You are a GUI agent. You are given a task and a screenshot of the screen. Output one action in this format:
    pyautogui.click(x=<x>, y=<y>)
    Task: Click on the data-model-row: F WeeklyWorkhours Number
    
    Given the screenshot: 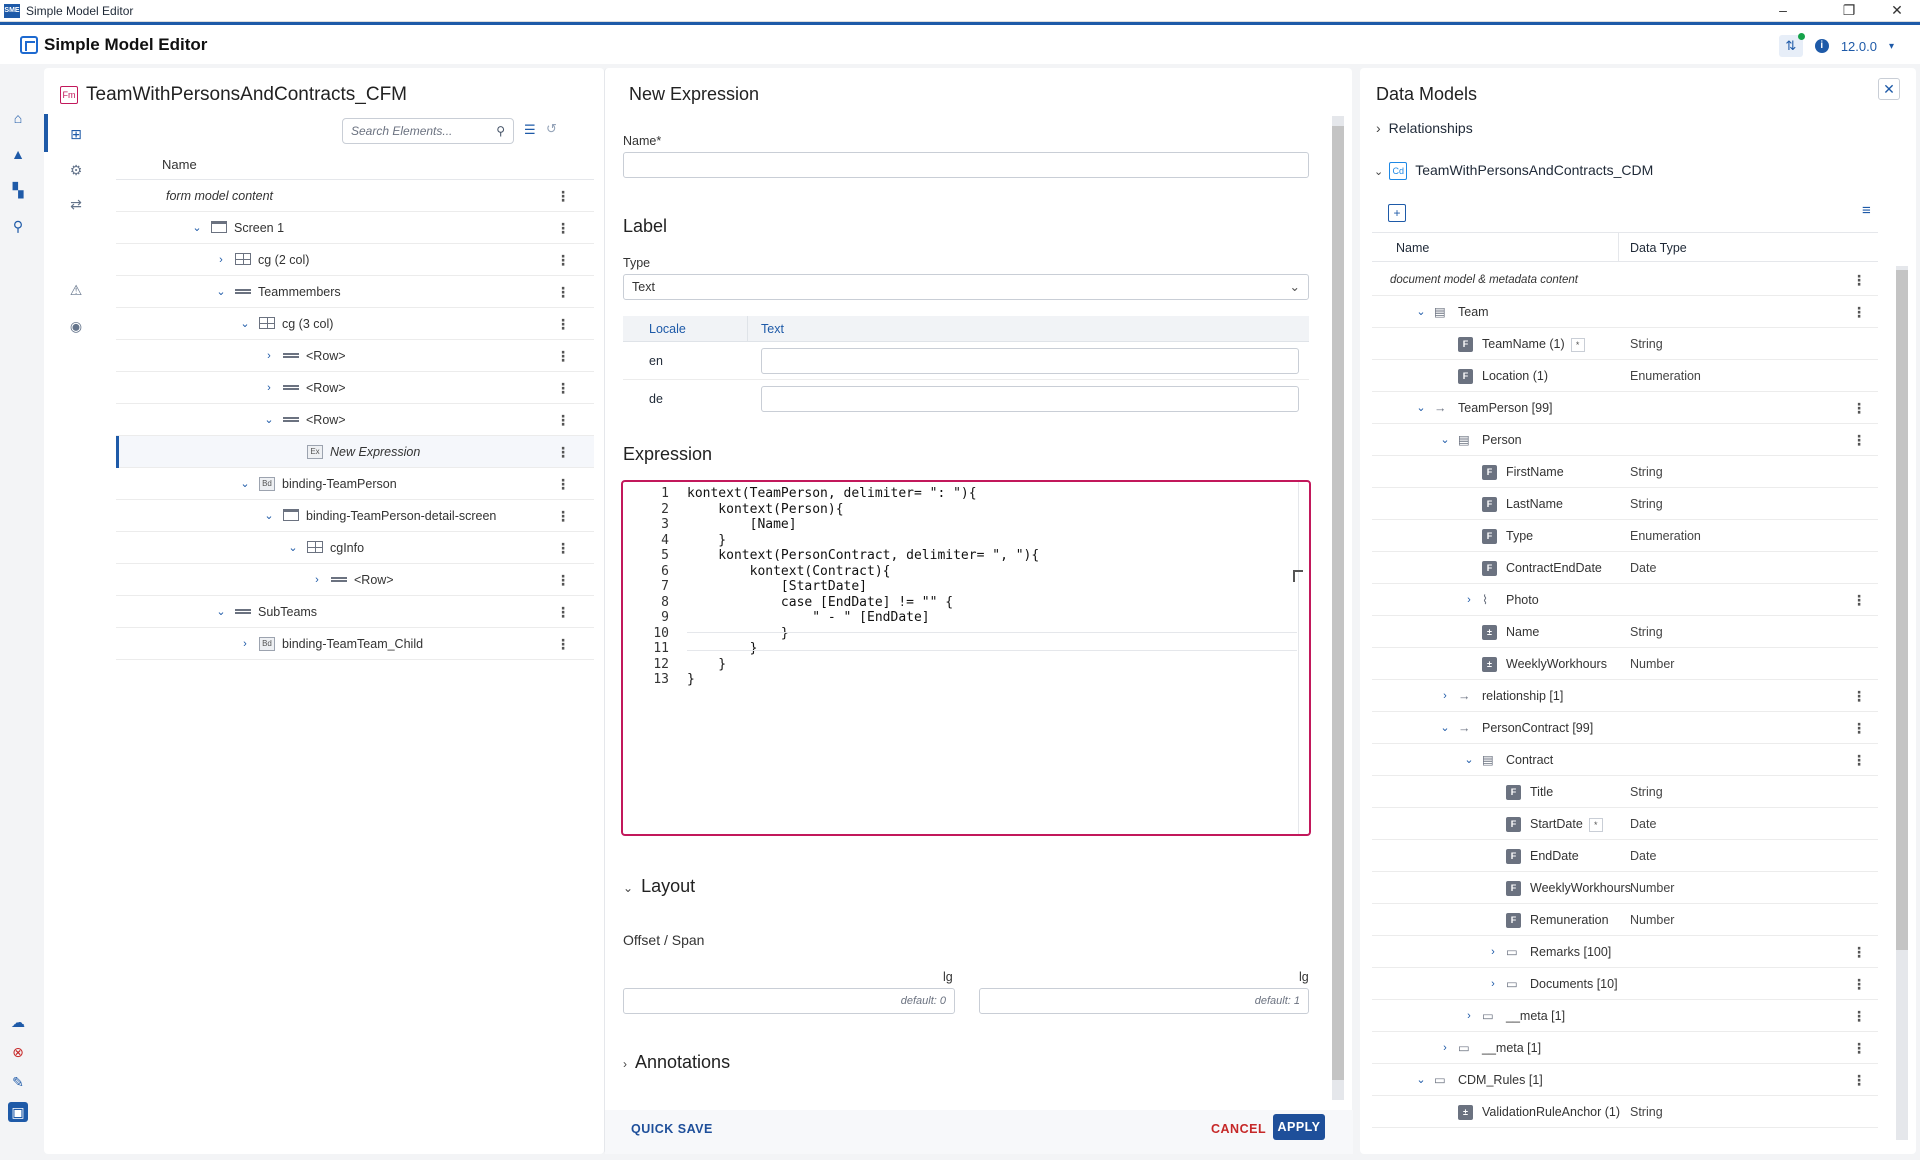 What is the action you would take?
    pyautogui.click(x=1625, y=888)
    